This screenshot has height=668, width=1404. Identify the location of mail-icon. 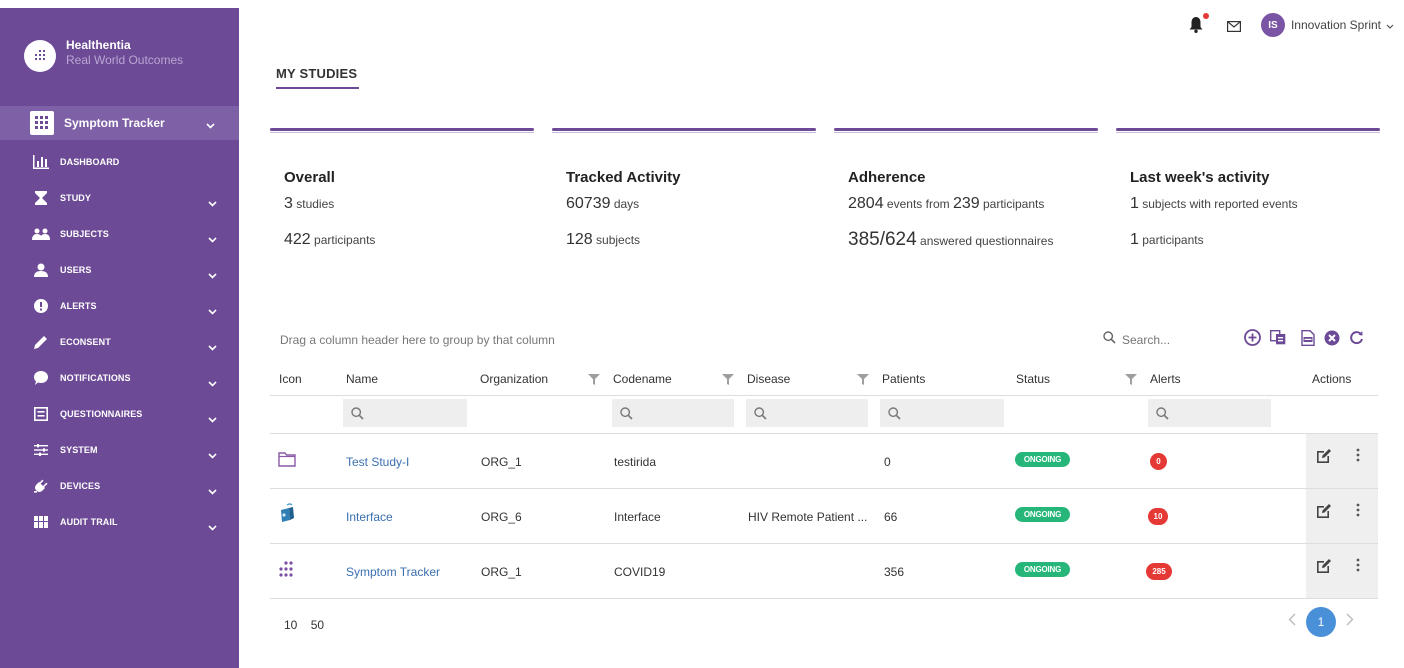
(1233, 26).